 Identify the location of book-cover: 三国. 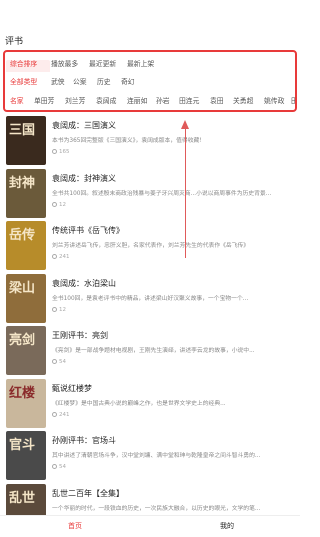
(26, 140).